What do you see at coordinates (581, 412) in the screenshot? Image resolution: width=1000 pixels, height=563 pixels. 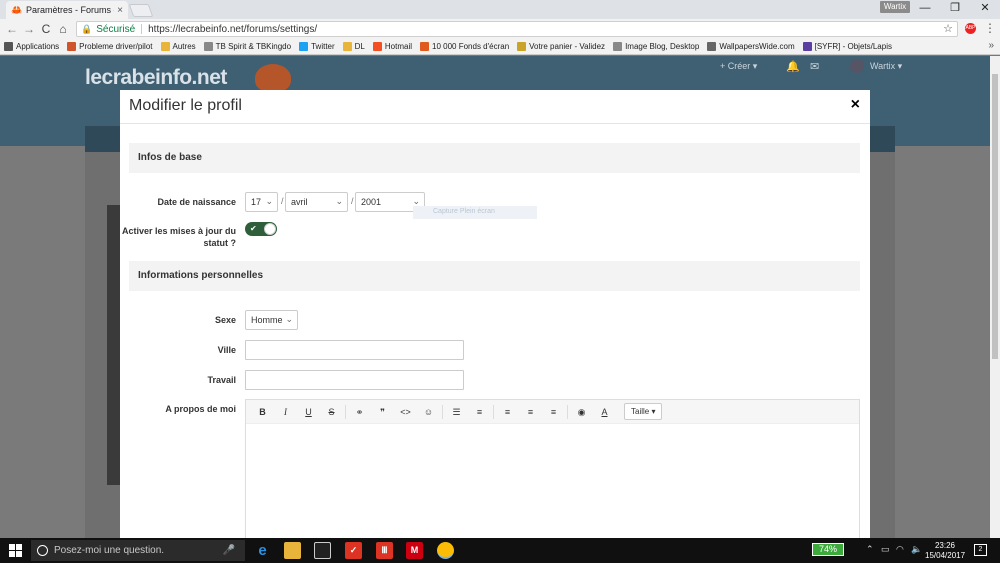 I see `preview-eye-icon: ◉` at bounding box center [581, 412].